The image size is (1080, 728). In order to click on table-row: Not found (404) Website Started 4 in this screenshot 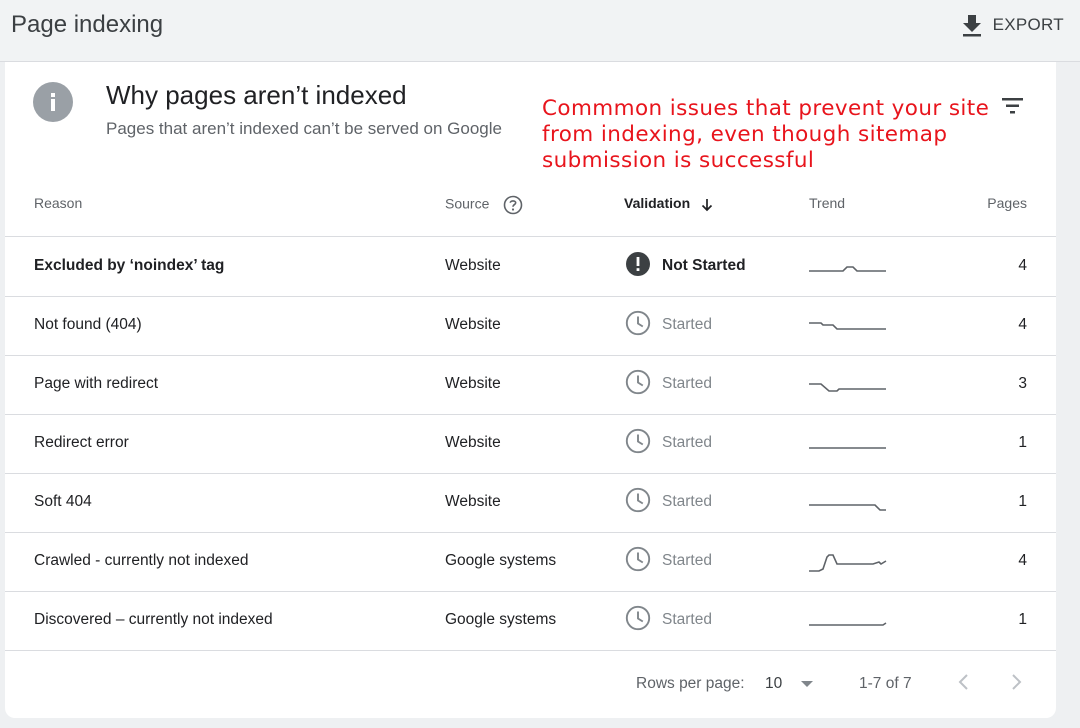, I will do `click(530, 326)`.